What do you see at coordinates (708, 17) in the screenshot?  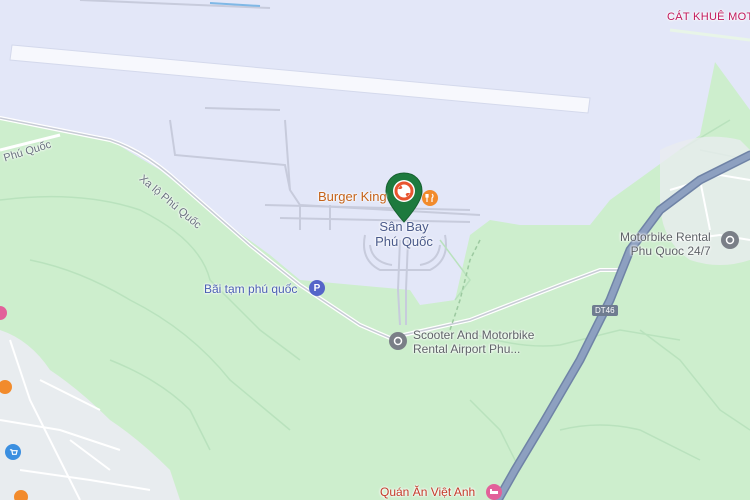 I see `poi-cat-khue-label: CÁT KHUÊ MOTO` at bounding box center [708, 17].